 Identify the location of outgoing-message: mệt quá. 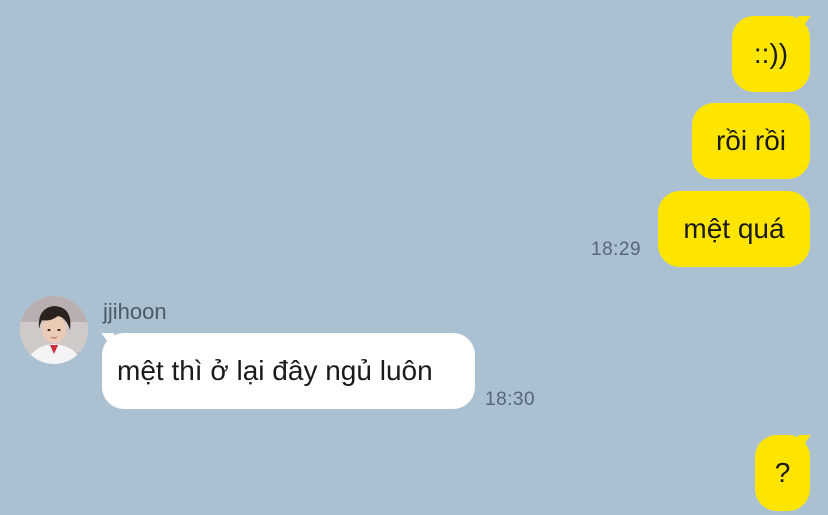
(734, 229).